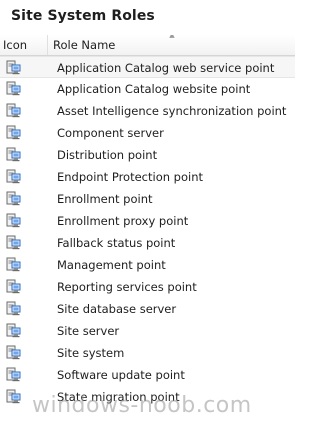  I want to click on role-name: Management point, so click(111, 265).